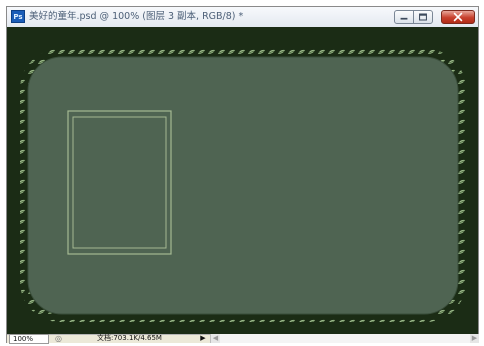  I want to click on status-bar: 100% ◎ 文档:703.1K/4.65M ▶ ◀ ▶, so click(243, 339).